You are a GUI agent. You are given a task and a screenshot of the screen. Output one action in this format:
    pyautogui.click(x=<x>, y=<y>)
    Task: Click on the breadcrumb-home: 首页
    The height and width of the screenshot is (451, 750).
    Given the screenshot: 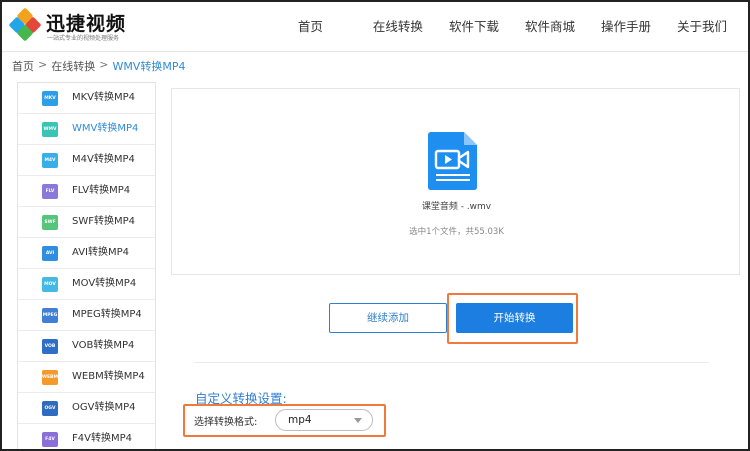 What is the action you would take?
    pyautogui.click(x=23, y=66)
    